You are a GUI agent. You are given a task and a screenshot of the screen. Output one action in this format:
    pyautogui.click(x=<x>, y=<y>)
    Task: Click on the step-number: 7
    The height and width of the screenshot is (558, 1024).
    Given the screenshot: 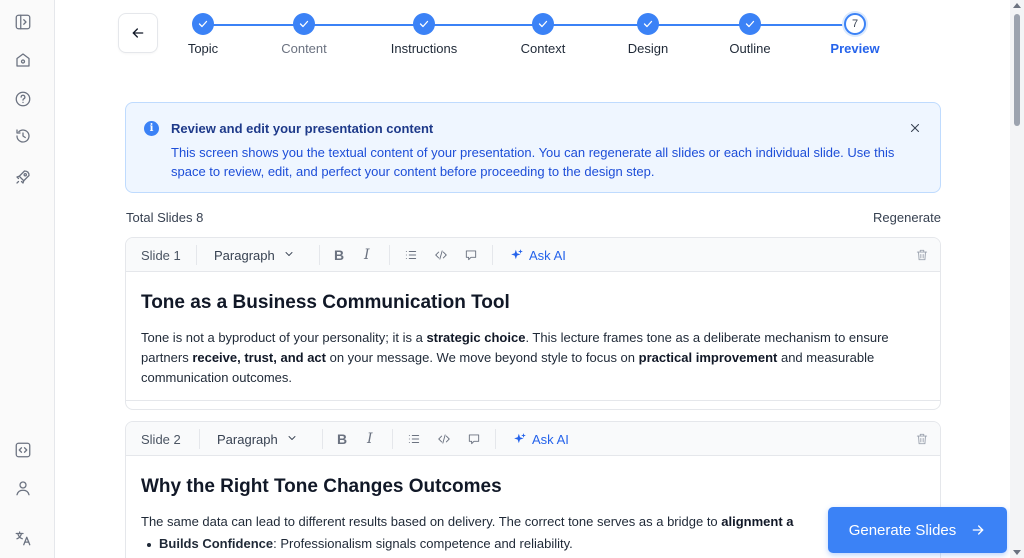 What is the action you would take?
    pyautogui.click(x=855, y=24)
    